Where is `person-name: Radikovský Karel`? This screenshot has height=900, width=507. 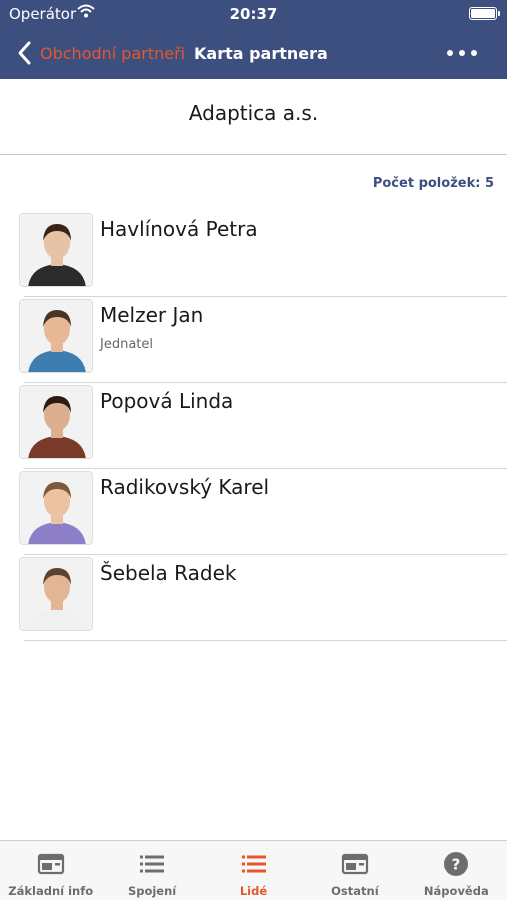
person-name: Radikovský Karel is located at coordinates (185, 487).